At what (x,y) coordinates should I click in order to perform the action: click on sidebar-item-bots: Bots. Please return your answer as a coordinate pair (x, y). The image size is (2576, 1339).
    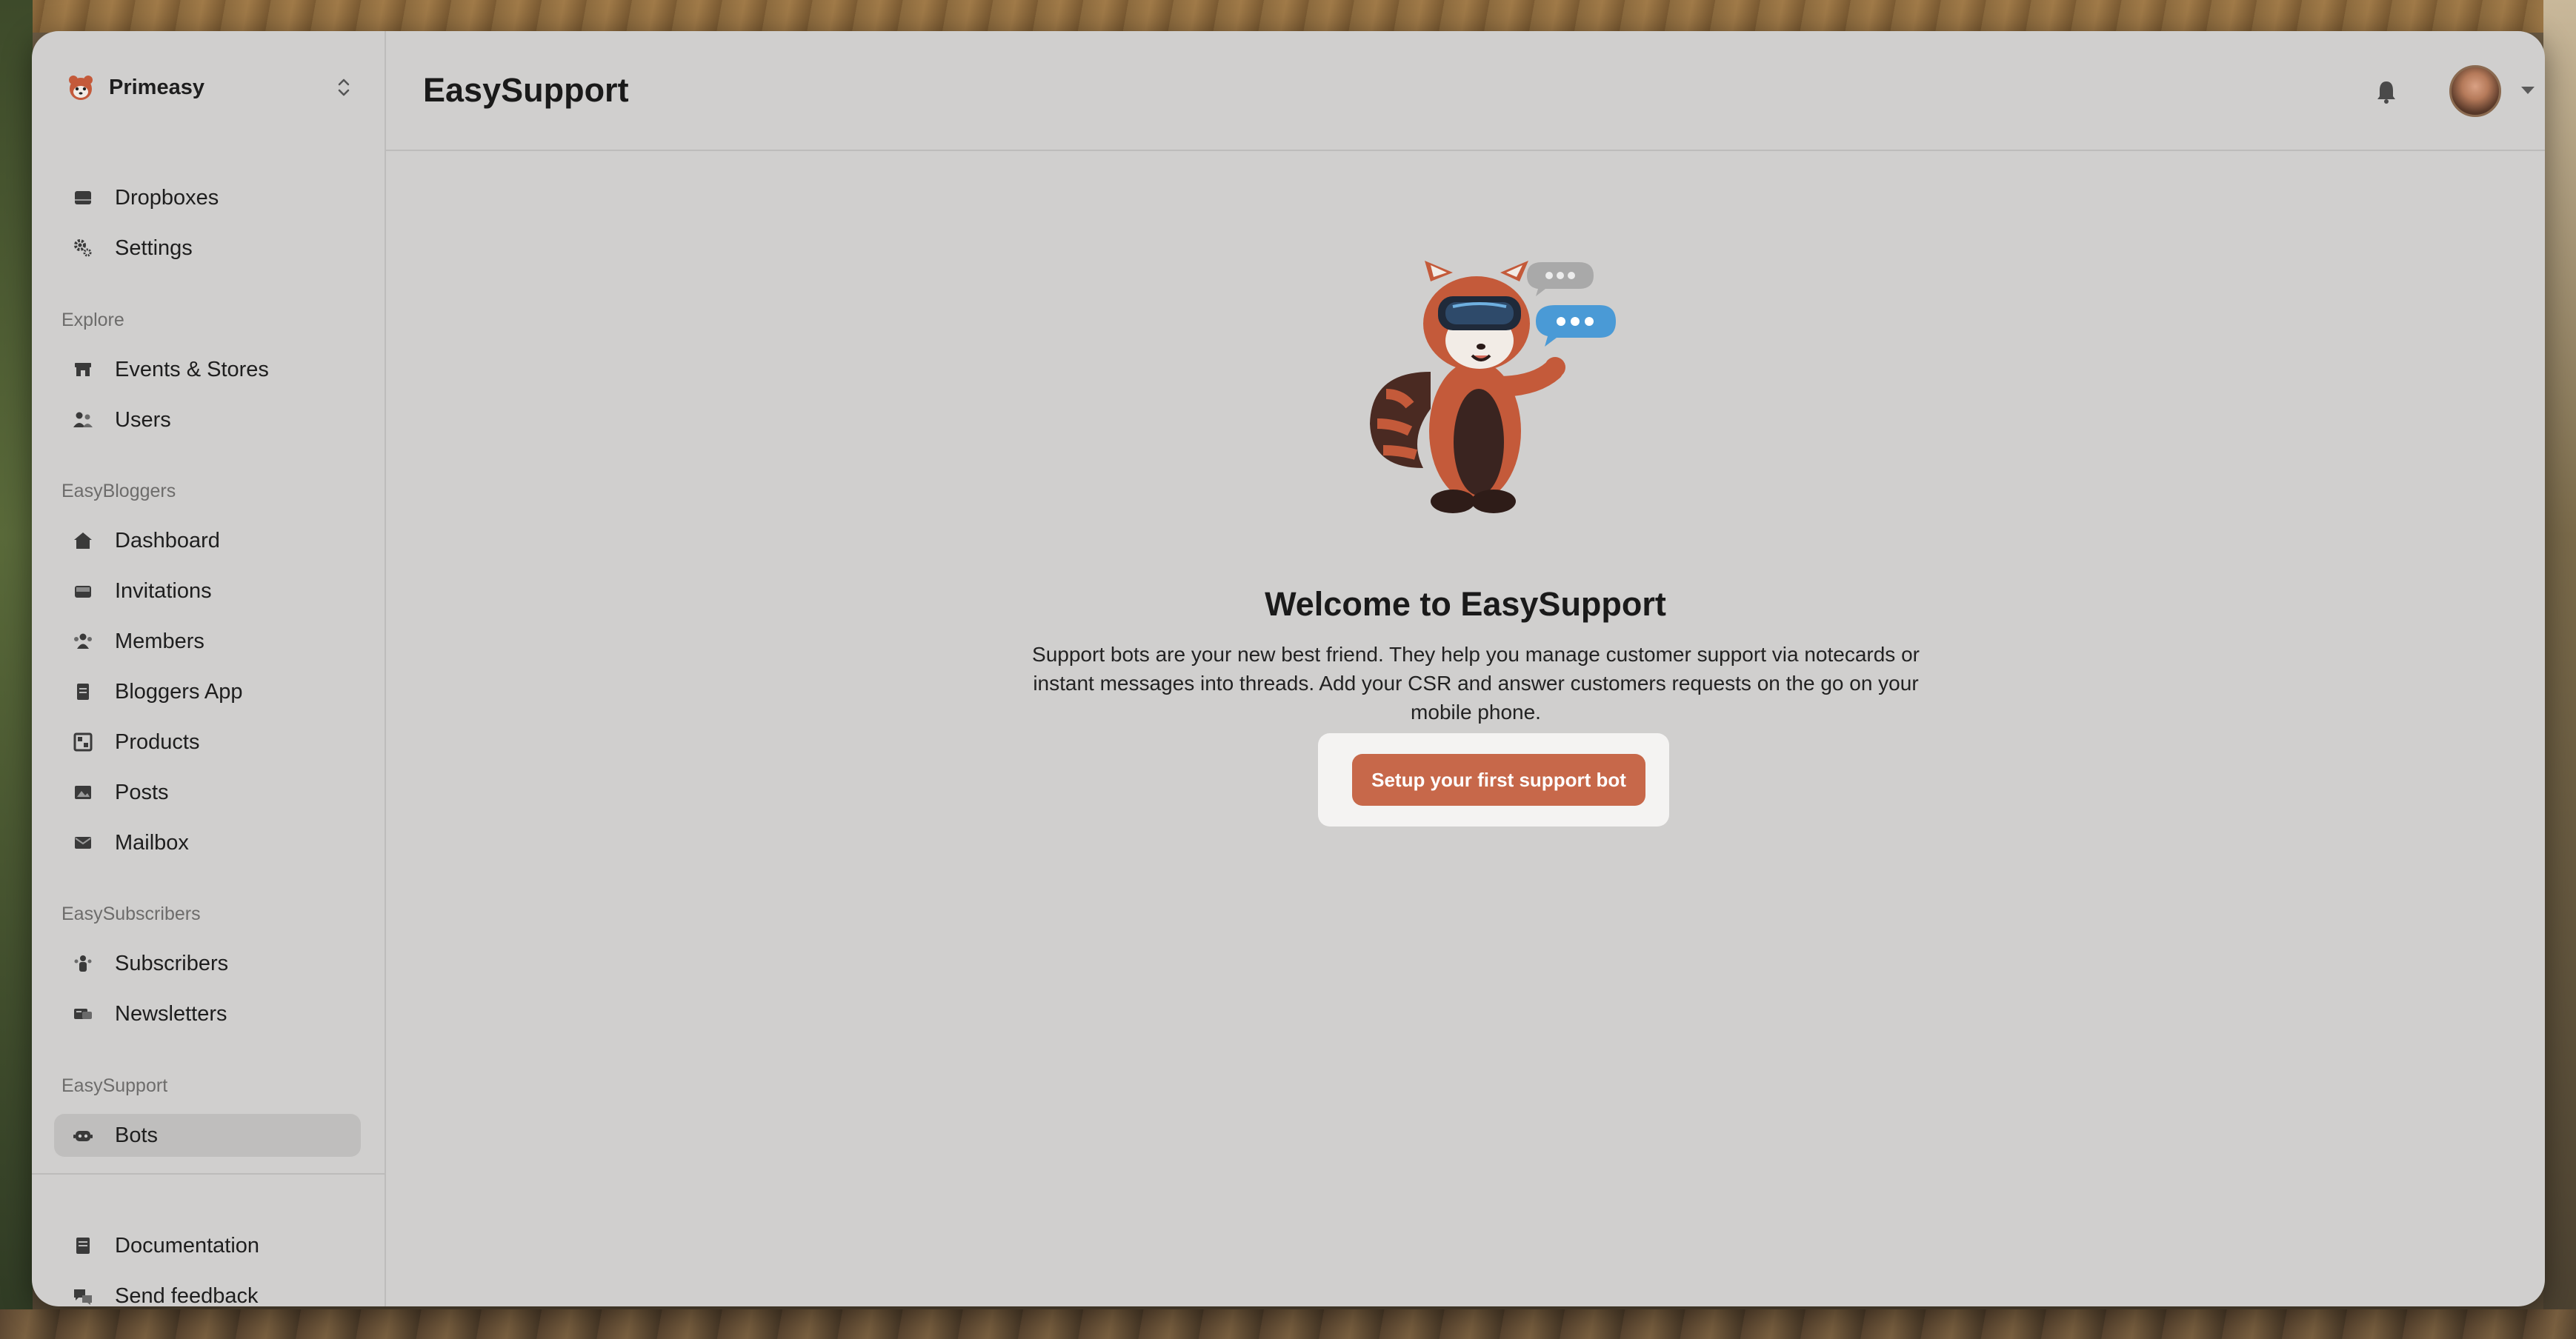
    Looking at the image, I should click on (207, 1135).